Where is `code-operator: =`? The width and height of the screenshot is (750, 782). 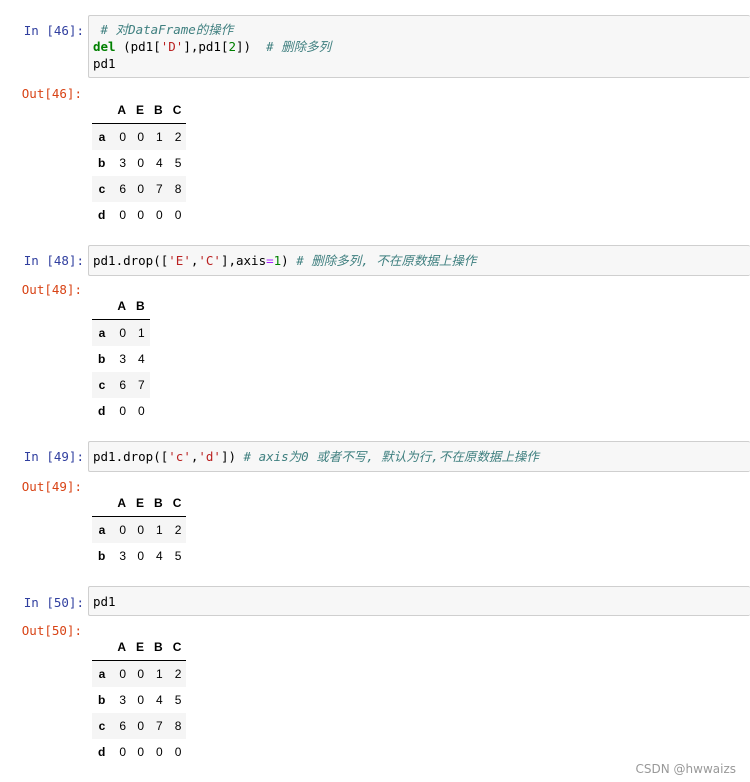
code-operator: = is located at coordinates (270, 260).